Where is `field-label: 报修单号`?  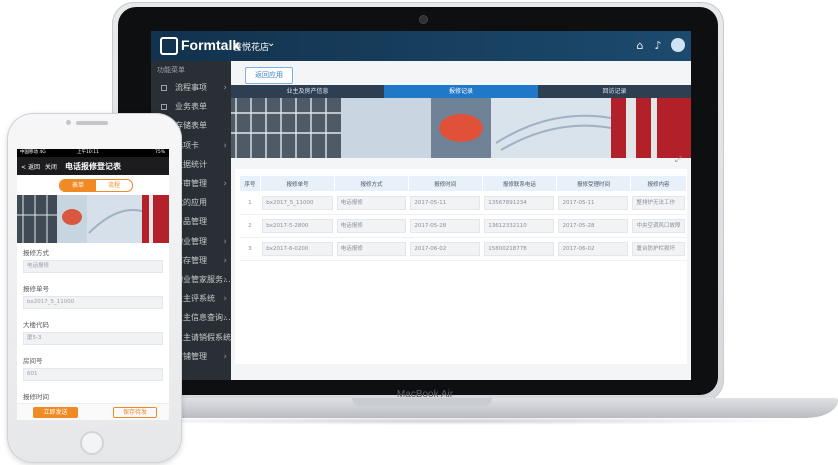
field-label: 报修单号 is located at coordinates (36, 289).